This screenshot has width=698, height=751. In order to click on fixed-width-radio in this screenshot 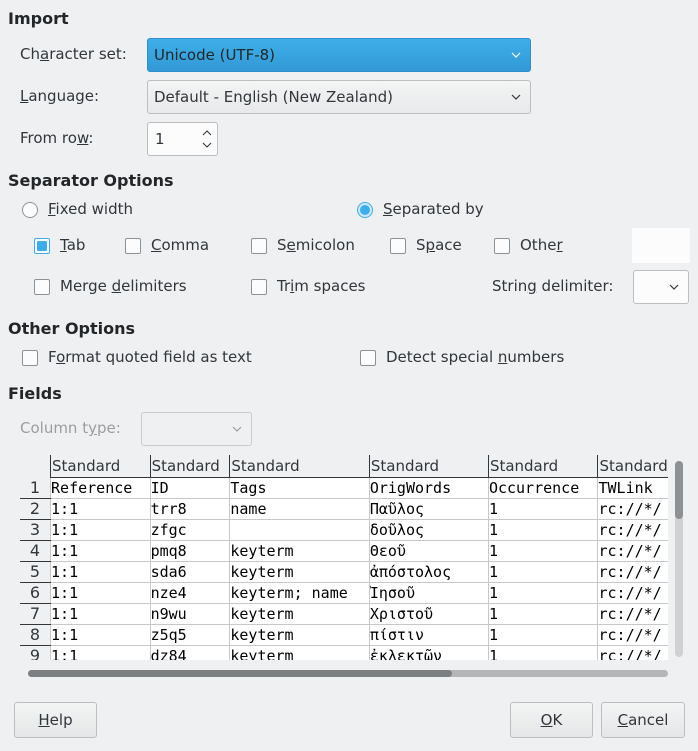, I will do `click(30, 210)`.